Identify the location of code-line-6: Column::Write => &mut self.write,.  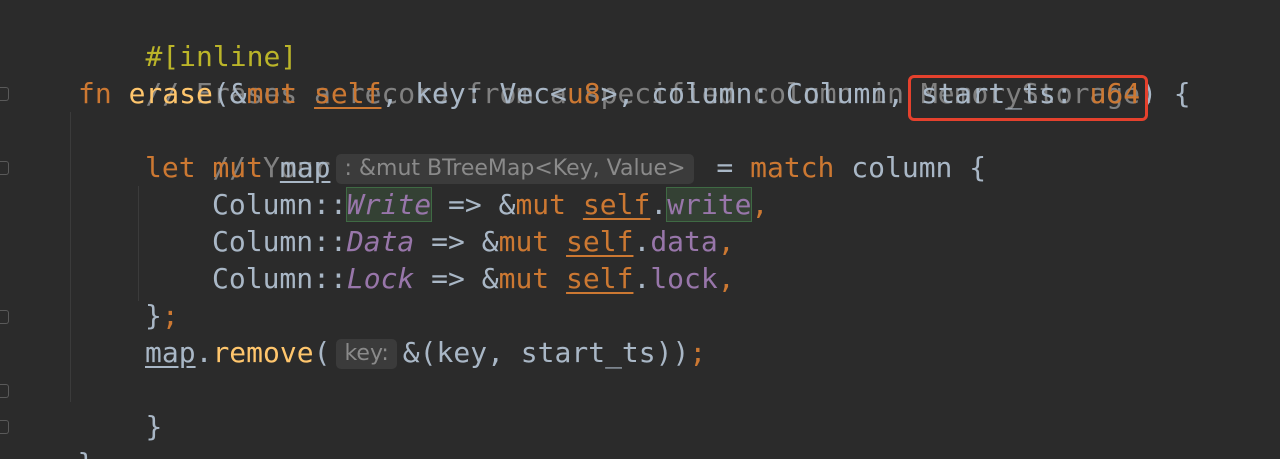
(490, 204).